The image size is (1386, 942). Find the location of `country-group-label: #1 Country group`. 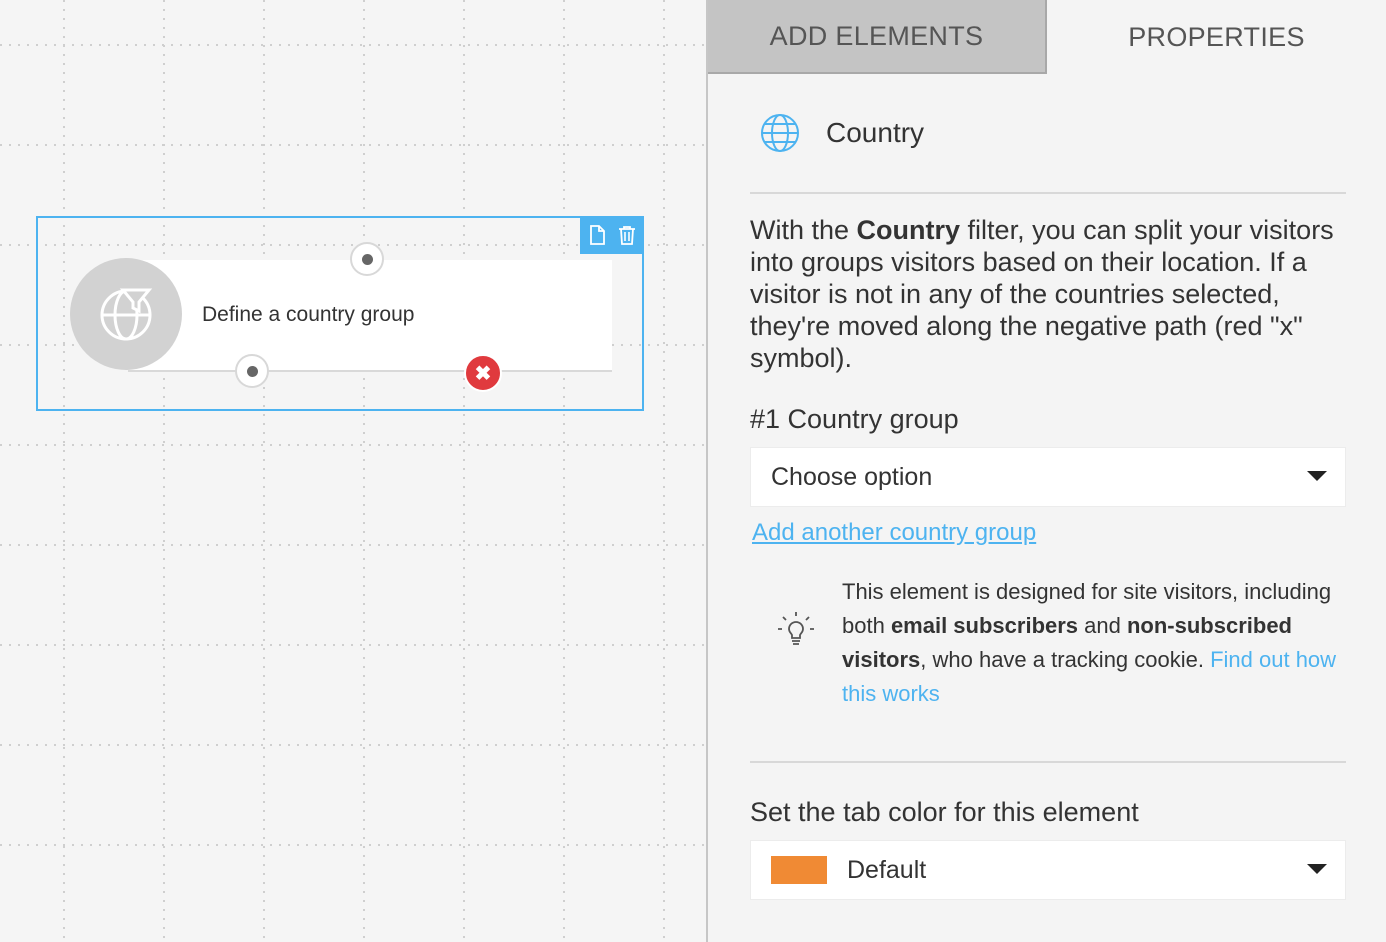

country-group-label: #1 Country group is located at coordinates (854, 419).